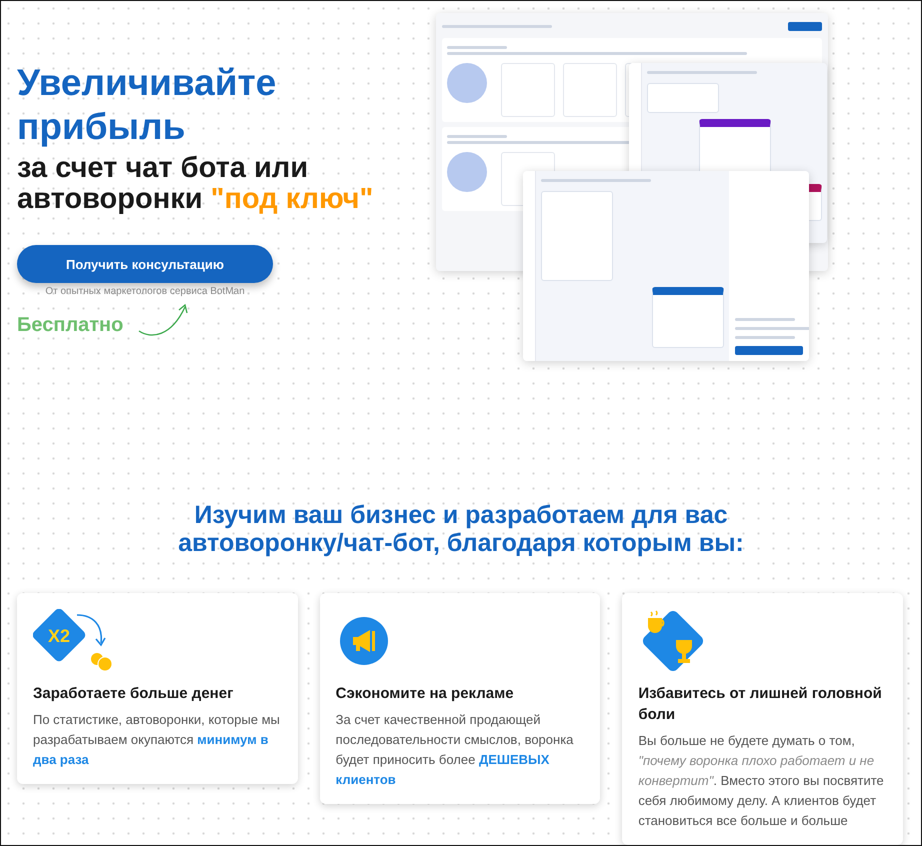  I want to click on card-text: По статистике, автоворонки, которые мы разрабатываем окупаются минимум в два раза, so click(157, 740).